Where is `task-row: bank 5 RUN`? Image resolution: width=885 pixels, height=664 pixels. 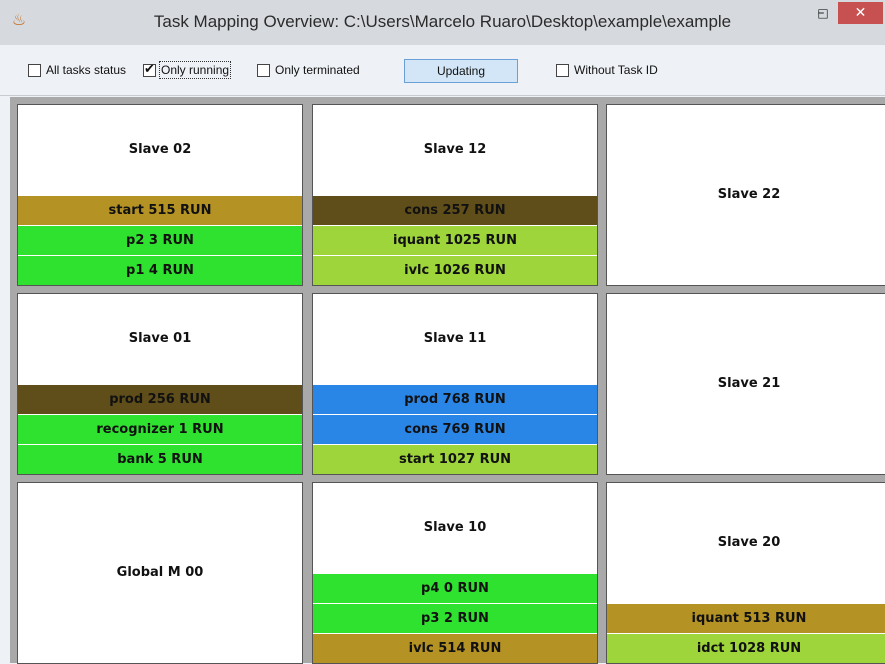
task-row: bank 5 RUN is located at coordinates (160, 459).